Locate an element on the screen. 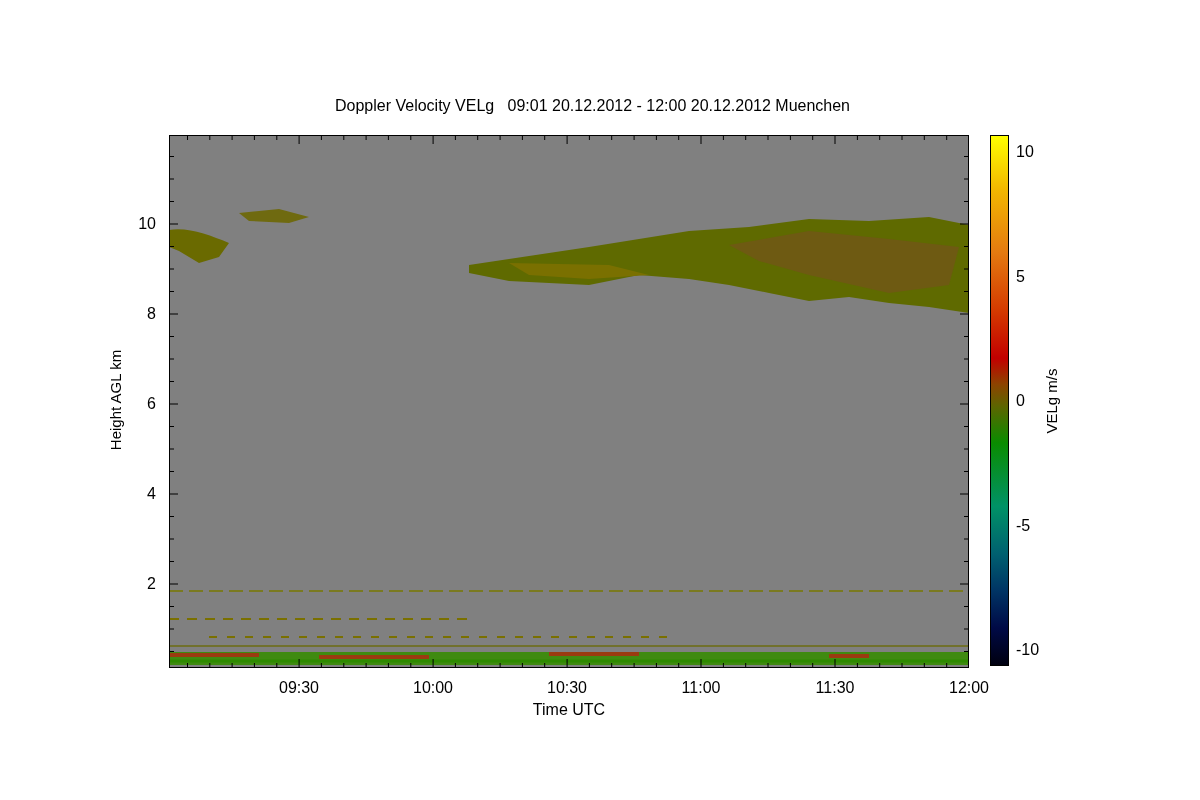 This screenshot has height=800, width=1200. chart-title: Doppler Velocity VELg 09:01 20.12.2012 - 12:00 20.12.2012 Muenchen is located at coordinates (592, 106).